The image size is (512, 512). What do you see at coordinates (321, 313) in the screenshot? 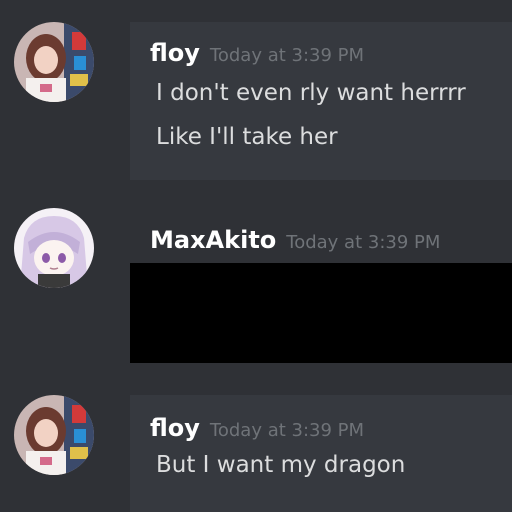
I see `redacted-message-block` at bounding box center [321, 313].